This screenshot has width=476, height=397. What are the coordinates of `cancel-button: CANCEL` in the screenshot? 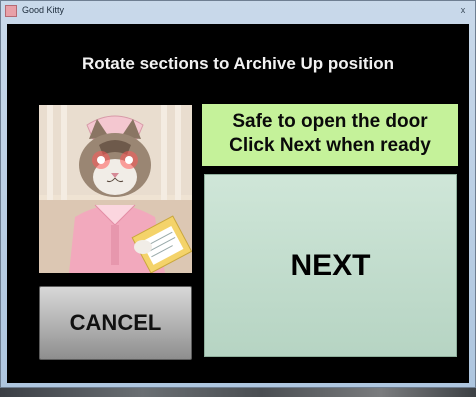 It's located at (115, 323).